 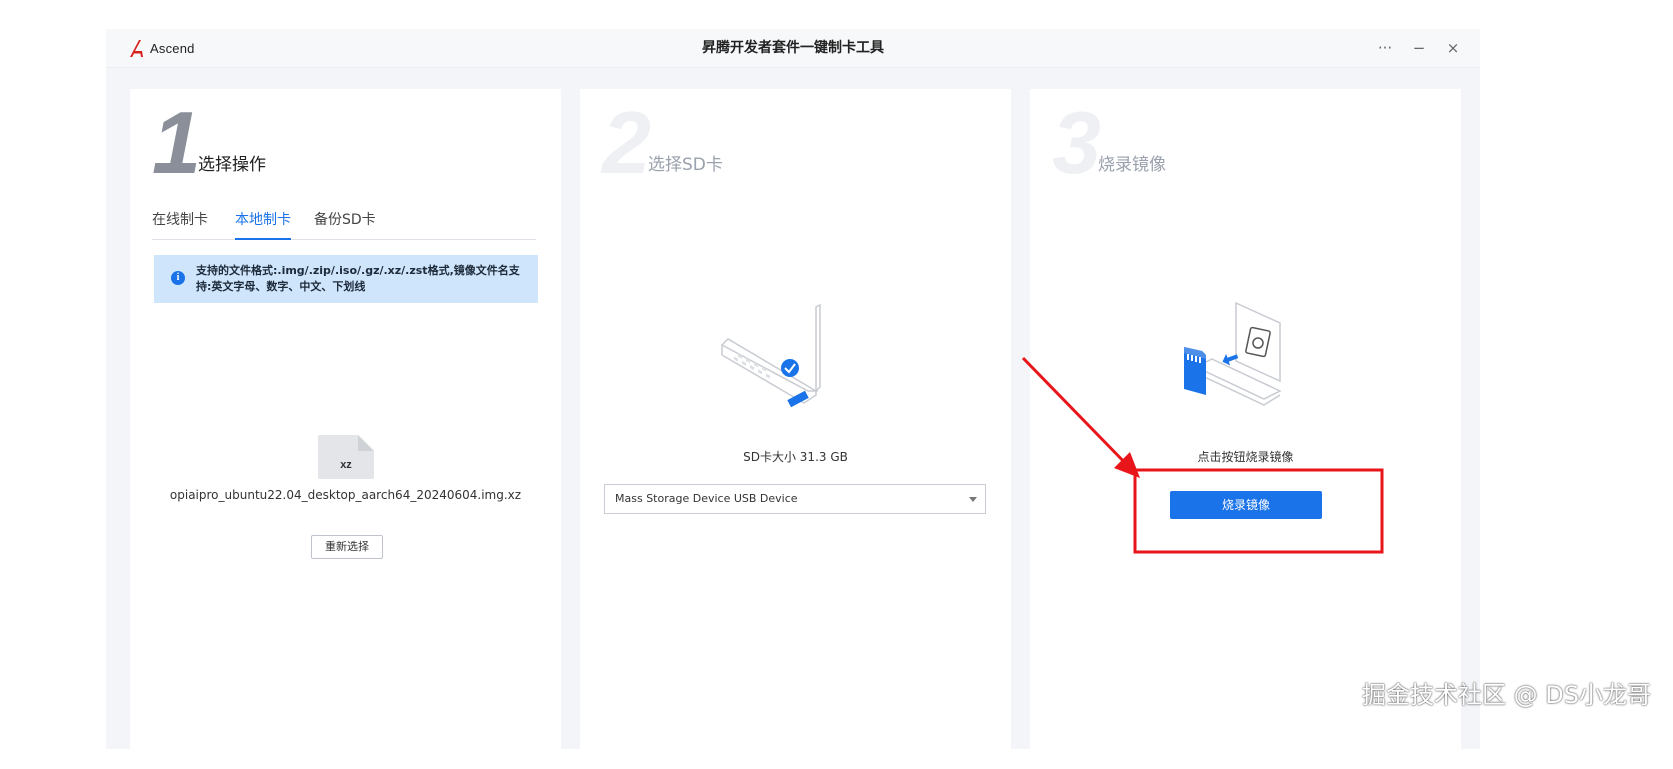 I want to click on operation-tabs: 在线制卡 本地制卡 备份SD卡, so click(x=344, y=222).